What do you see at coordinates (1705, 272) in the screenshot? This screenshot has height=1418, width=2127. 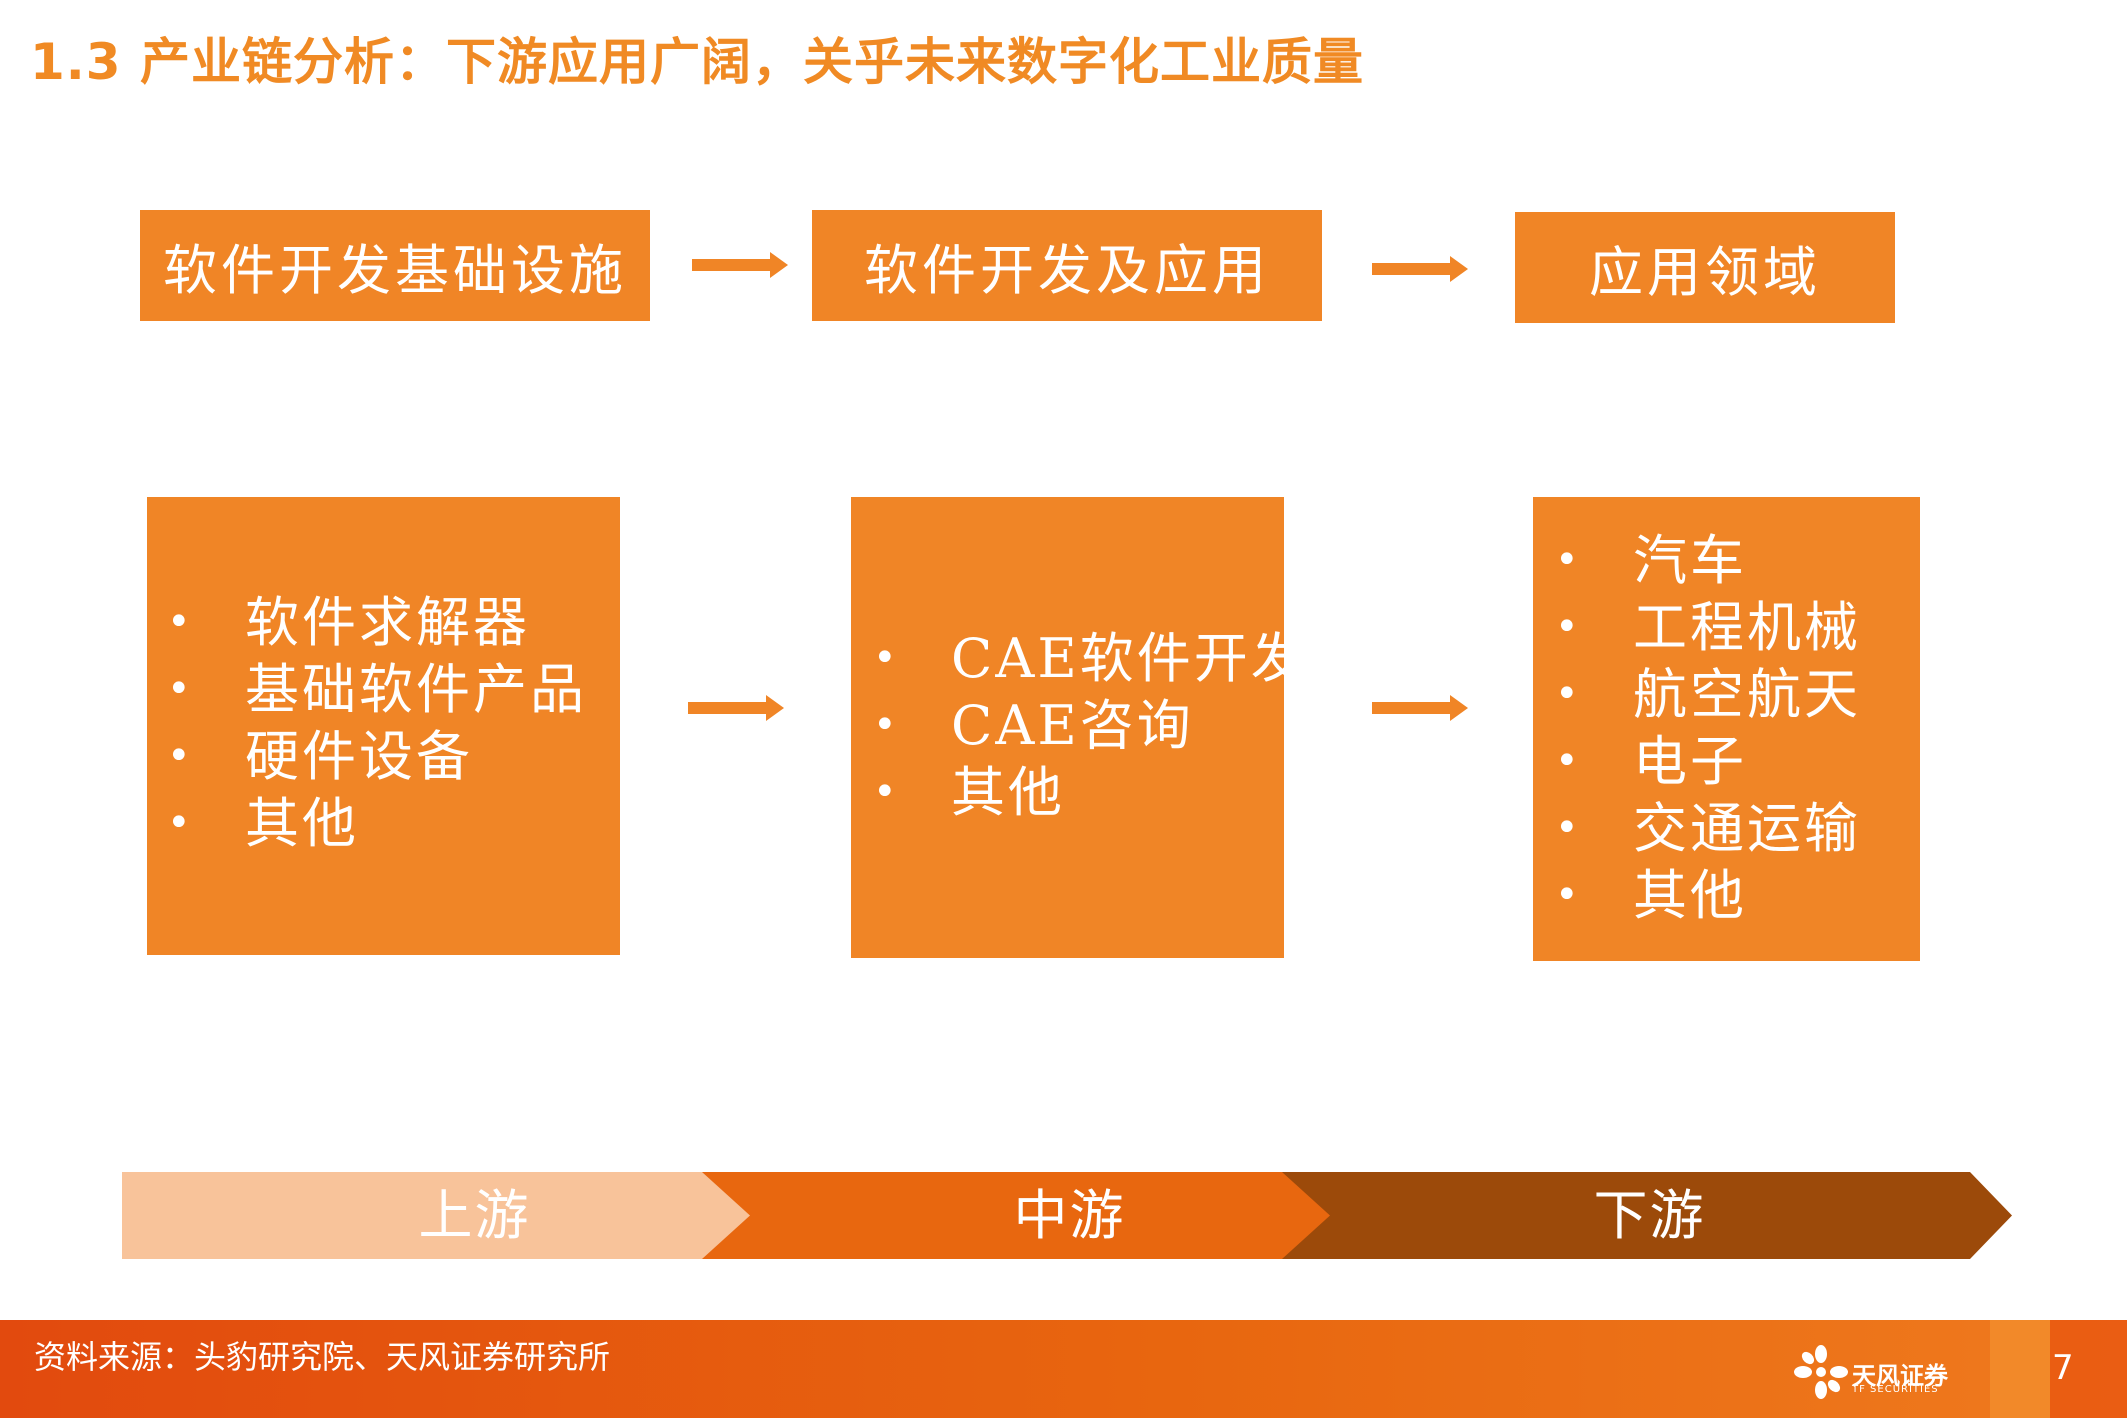 I see `stage-header-label: 应用领域` at bounding box center [1705, 272].